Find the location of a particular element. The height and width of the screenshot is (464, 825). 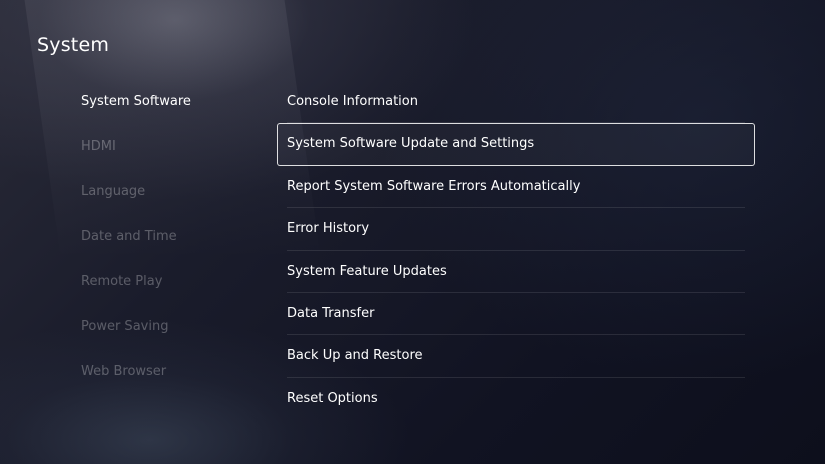

sidebar-item-web-browser: Web Browser is located at coordinates (171, 382).